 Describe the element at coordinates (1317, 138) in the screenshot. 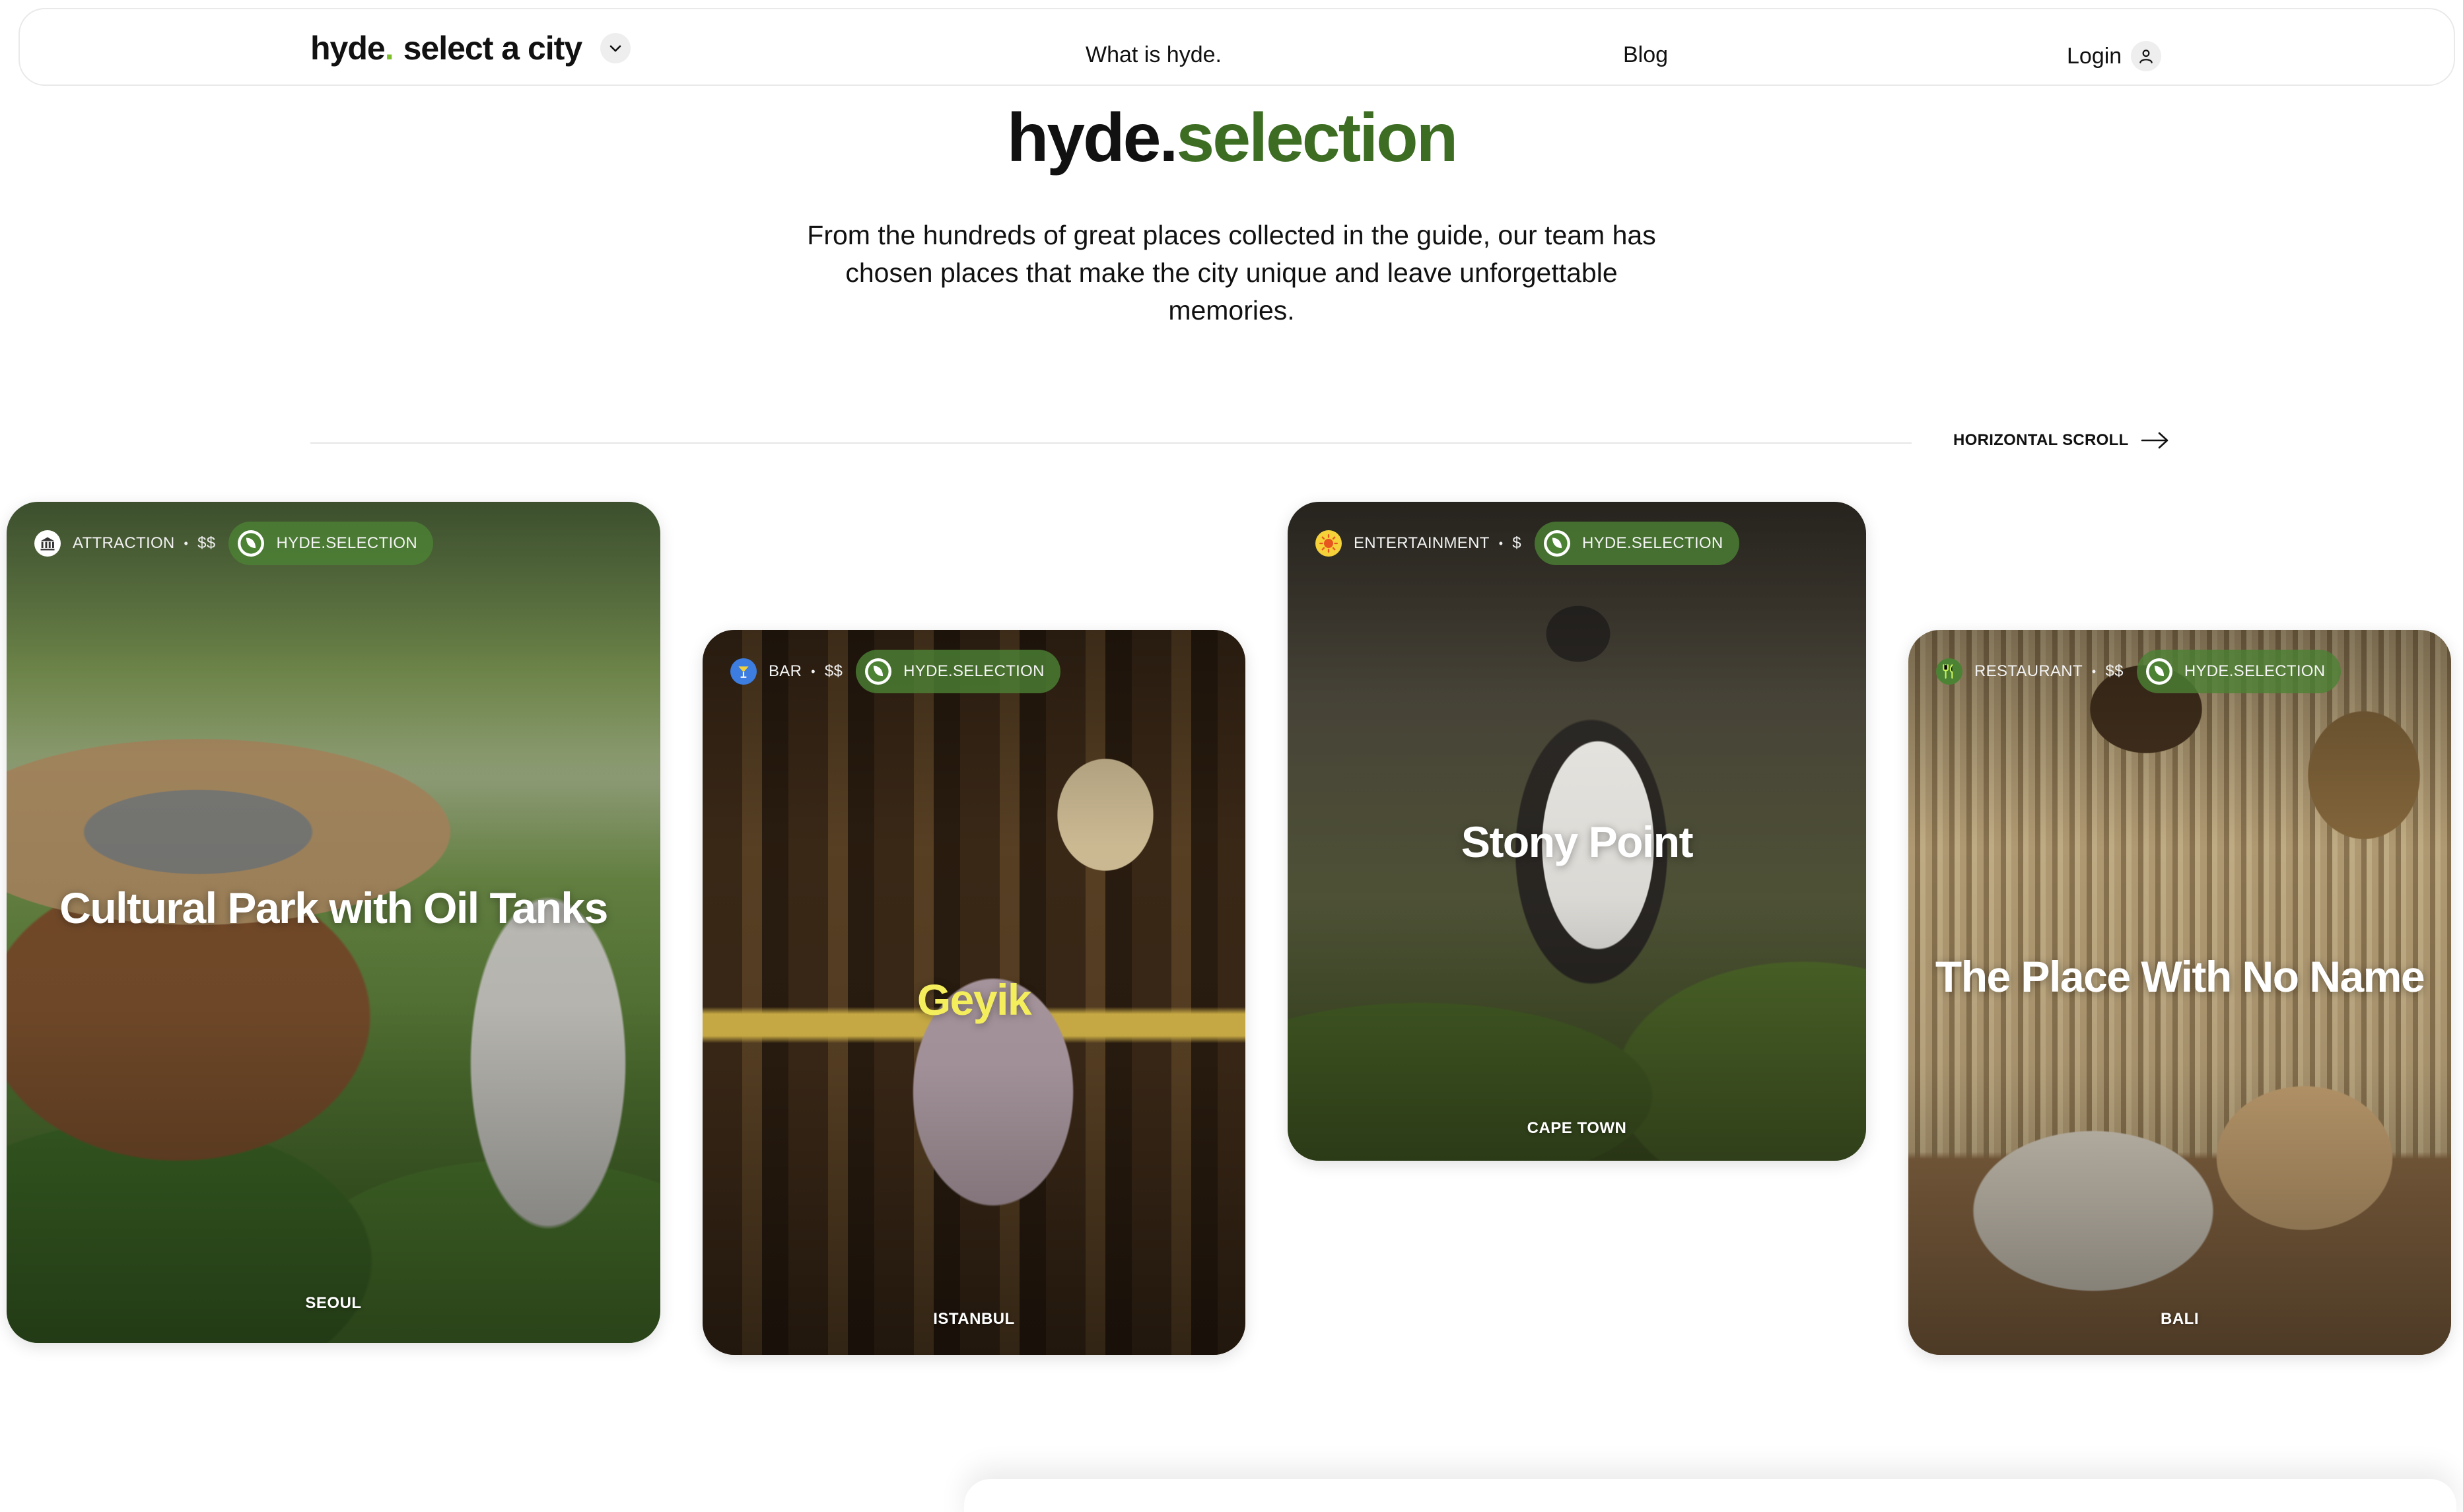

I see `title-selection: selection` at that location.